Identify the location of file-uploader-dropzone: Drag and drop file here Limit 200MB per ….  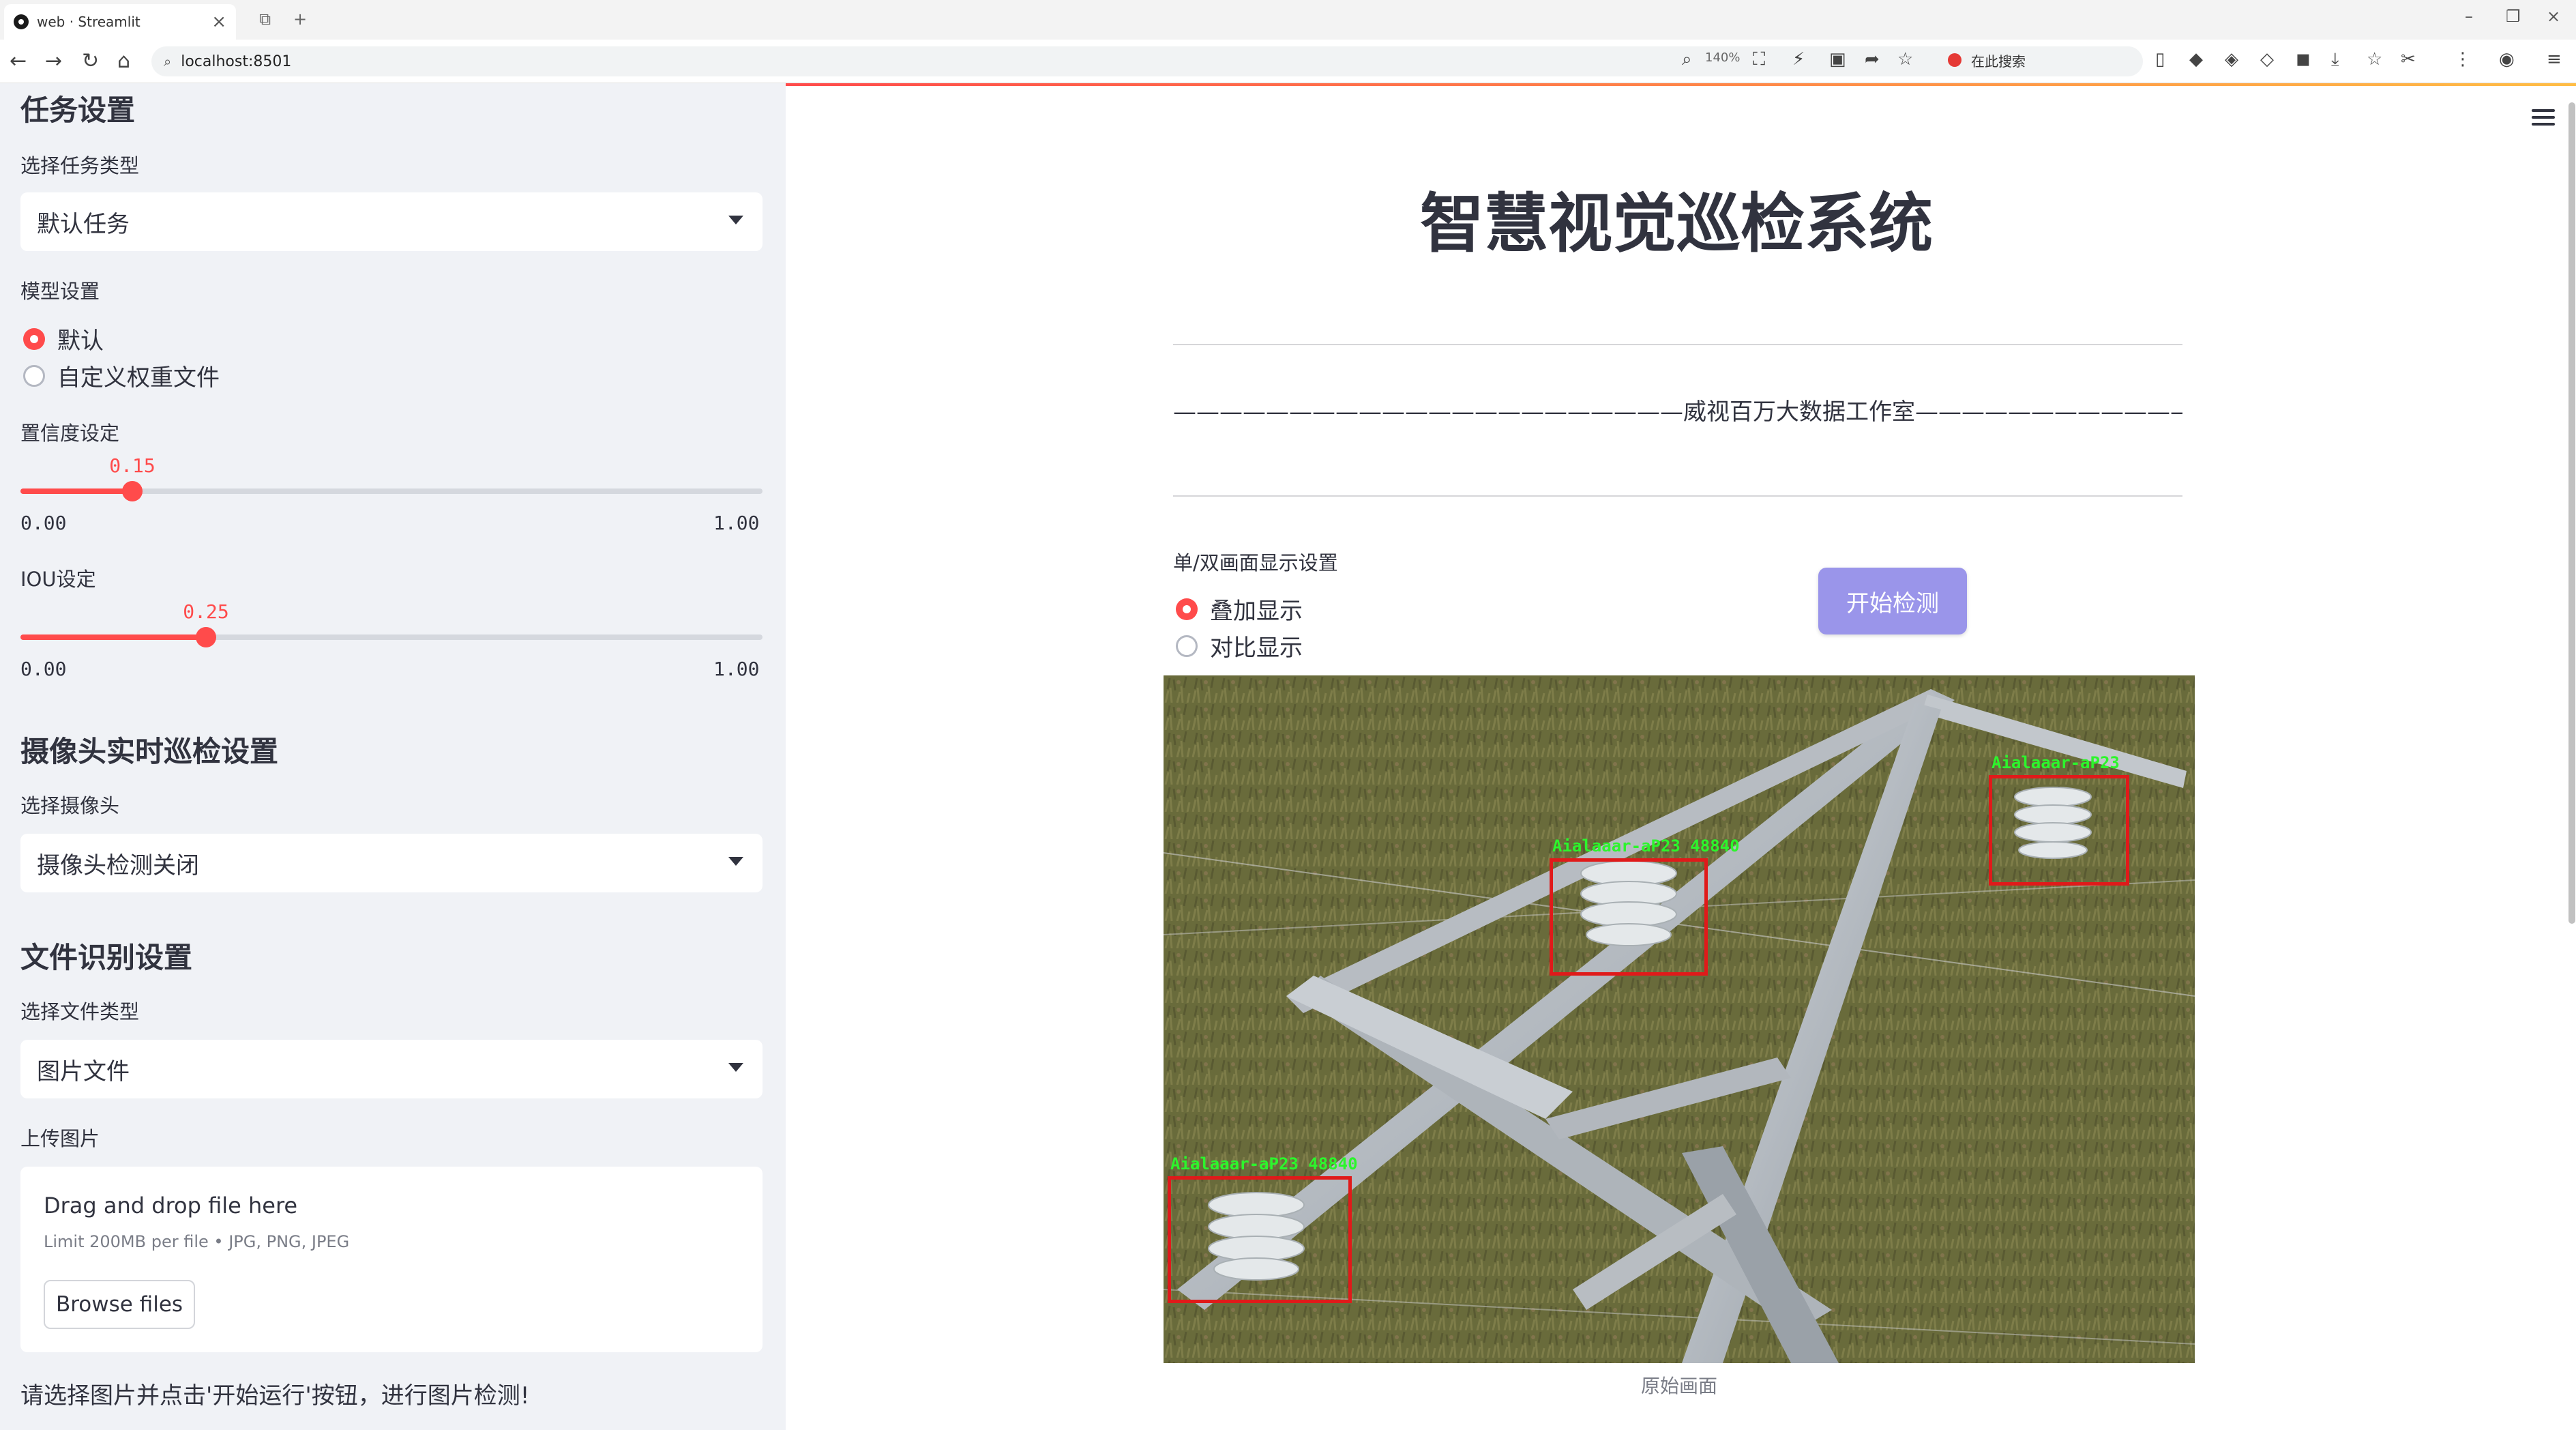
(391, 1259).